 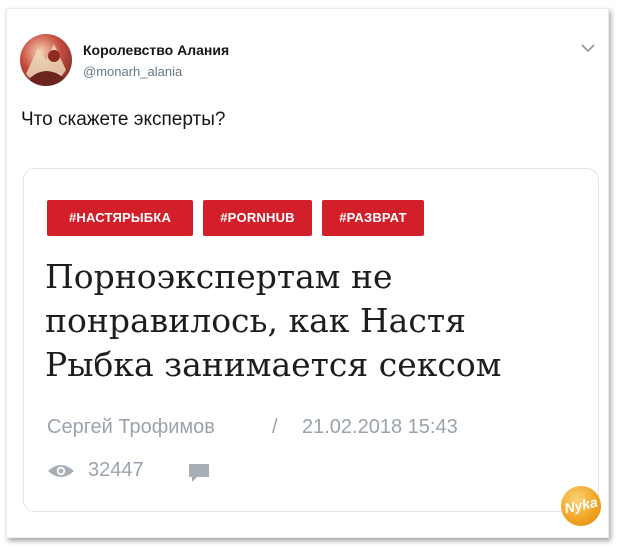 I want to click on headline-line: понравилось, как Настя, so click(x=255, y=320).